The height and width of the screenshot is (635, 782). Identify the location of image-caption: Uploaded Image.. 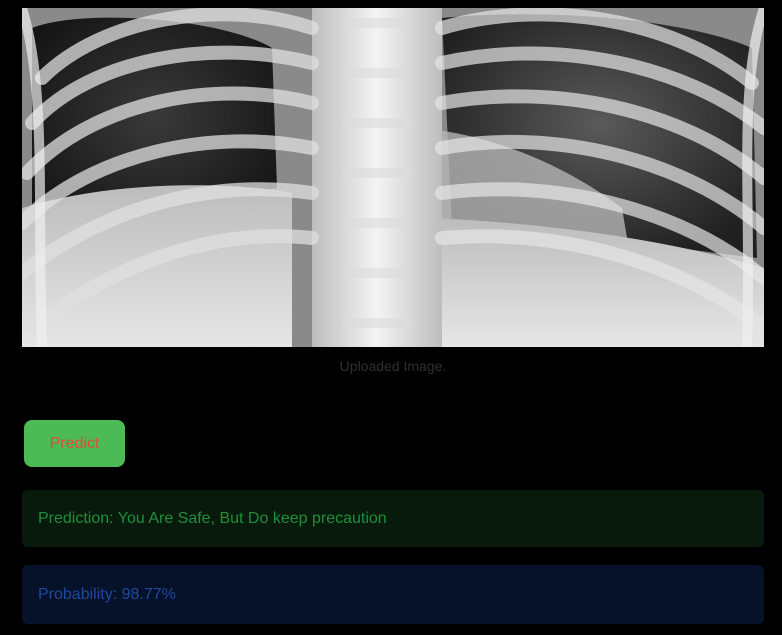
(393, 366).